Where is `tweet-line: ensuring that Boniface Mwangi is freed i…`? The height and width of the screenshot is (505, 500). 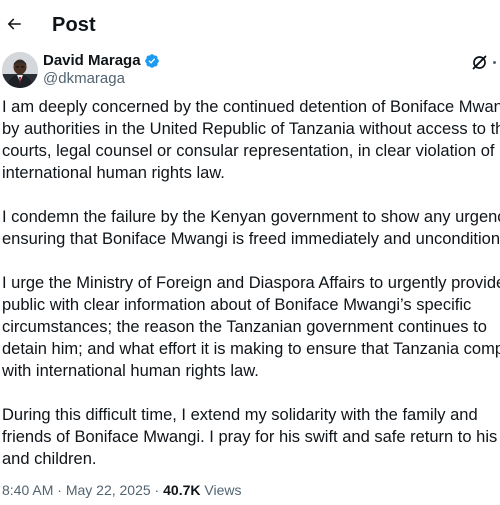
tweet-line: ensuring that Boniface Mwangi is freed i… is located at coordinates (251, 239).